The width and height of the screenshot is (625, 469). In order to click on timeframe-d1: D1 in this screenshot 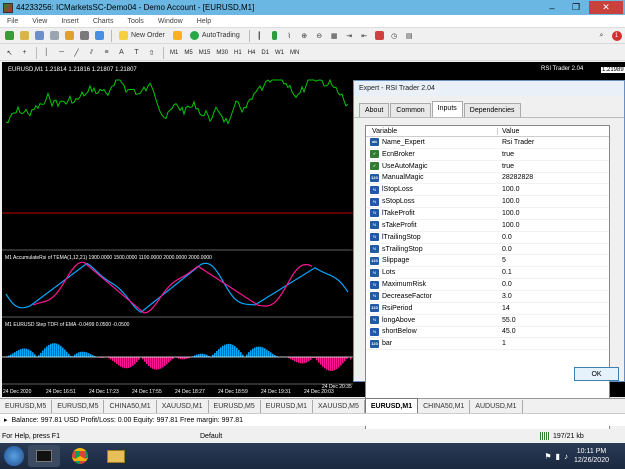, I will do `click(265, 53)`.